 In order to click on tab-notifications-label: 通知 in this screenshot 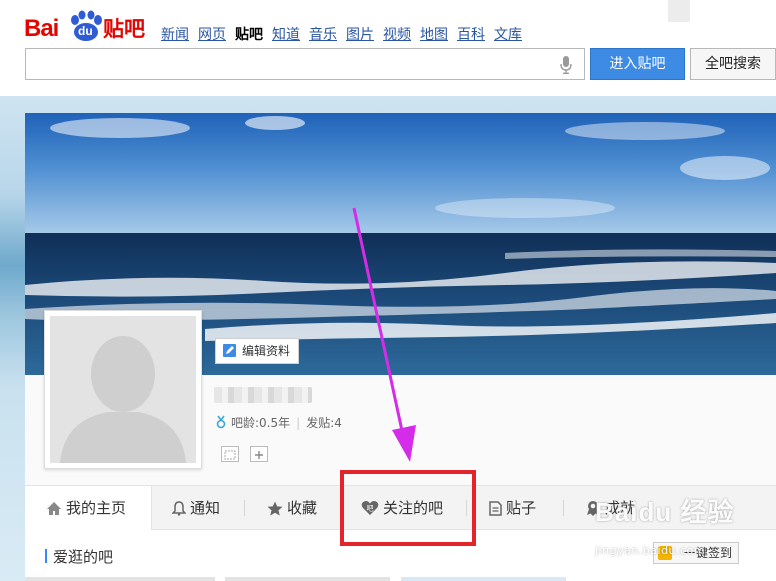, I will do `click(205, 508)`.